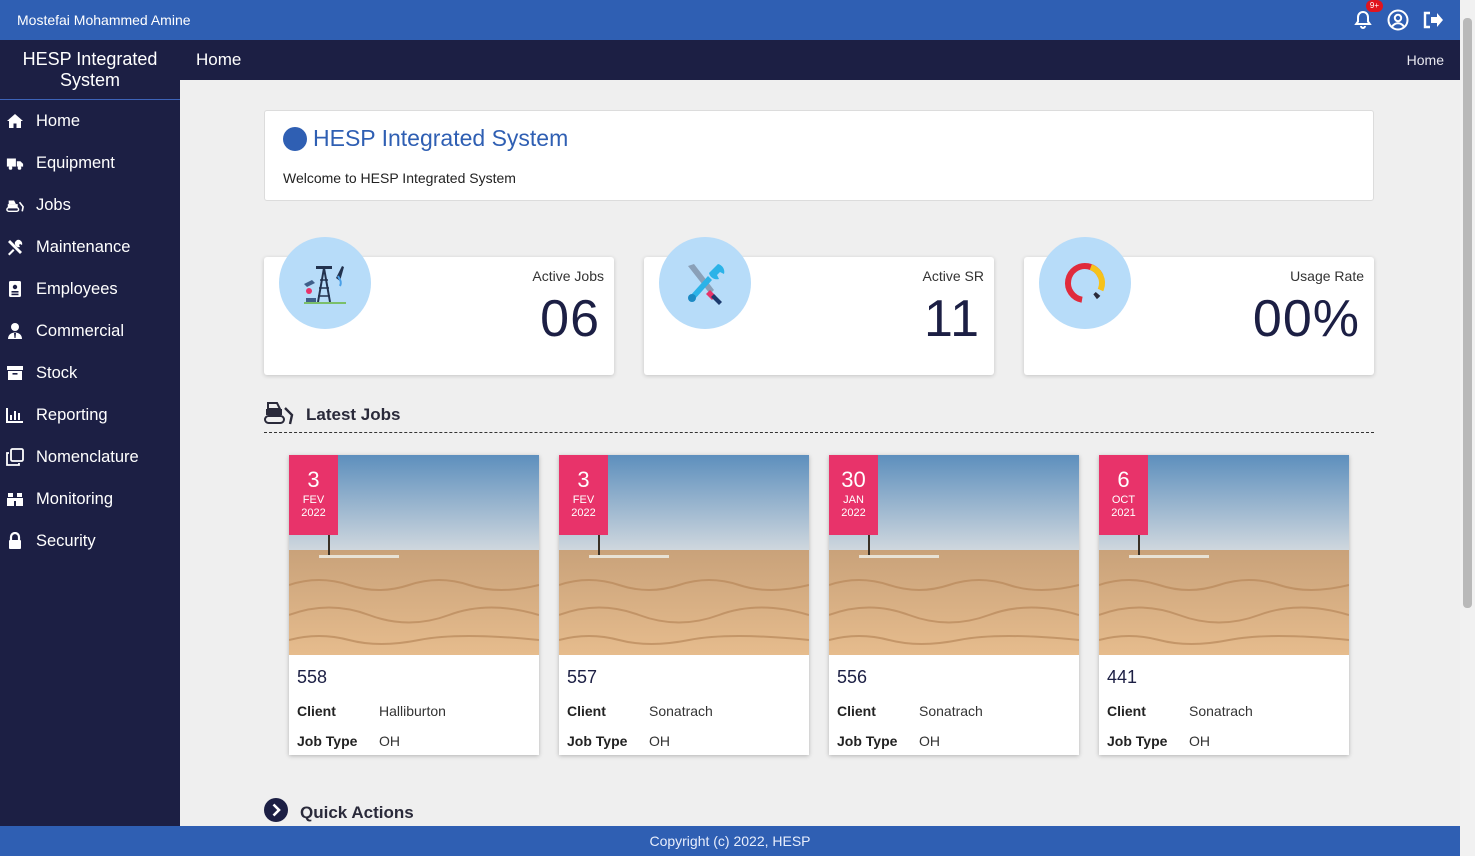  Describe the element at coordinates (313, 500) in the screenshot. I see `job-month: FEV` at that location.